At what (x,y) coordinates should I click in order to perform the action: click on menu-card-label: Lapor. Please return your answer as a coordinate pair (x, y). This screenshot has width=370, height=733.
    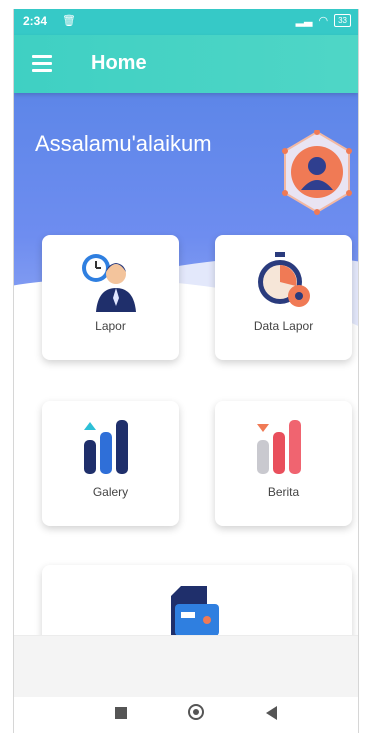
    Looking at the image, I should click on (110, 326).